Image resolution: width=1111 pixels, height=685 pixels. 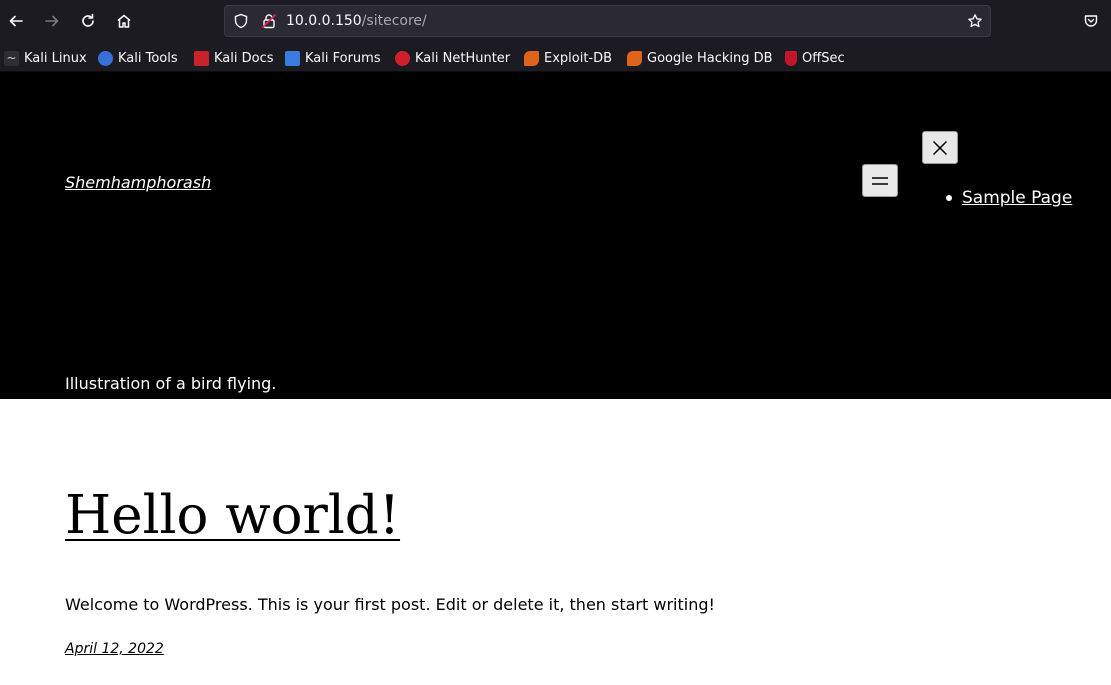 I want to click on bookmark-kali-linux: ~ Kali Linux, so click(x=45, y=58).